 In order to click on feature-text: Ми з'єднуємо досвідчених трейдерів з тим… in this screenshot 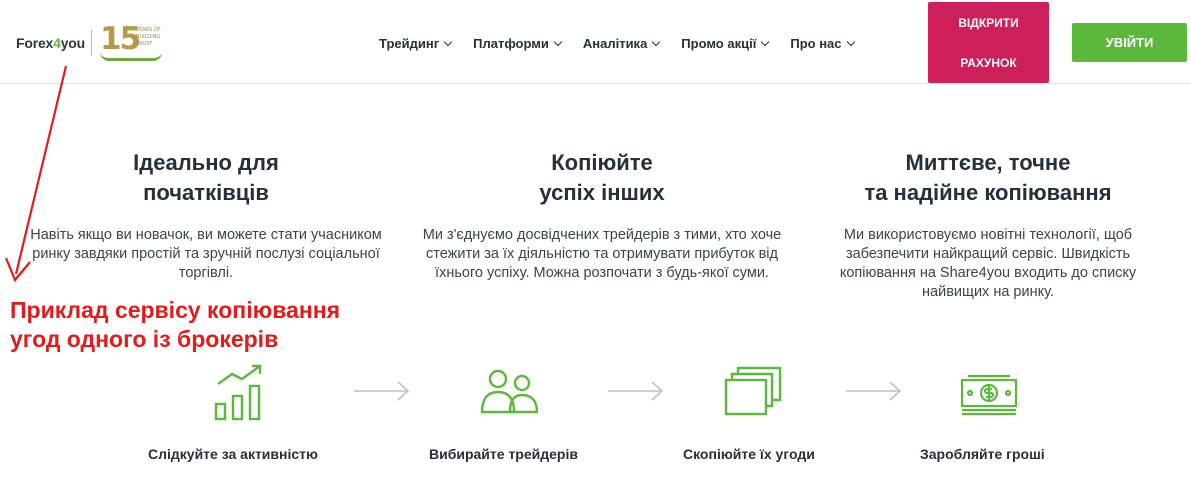, I will do `click(602, 254)`.